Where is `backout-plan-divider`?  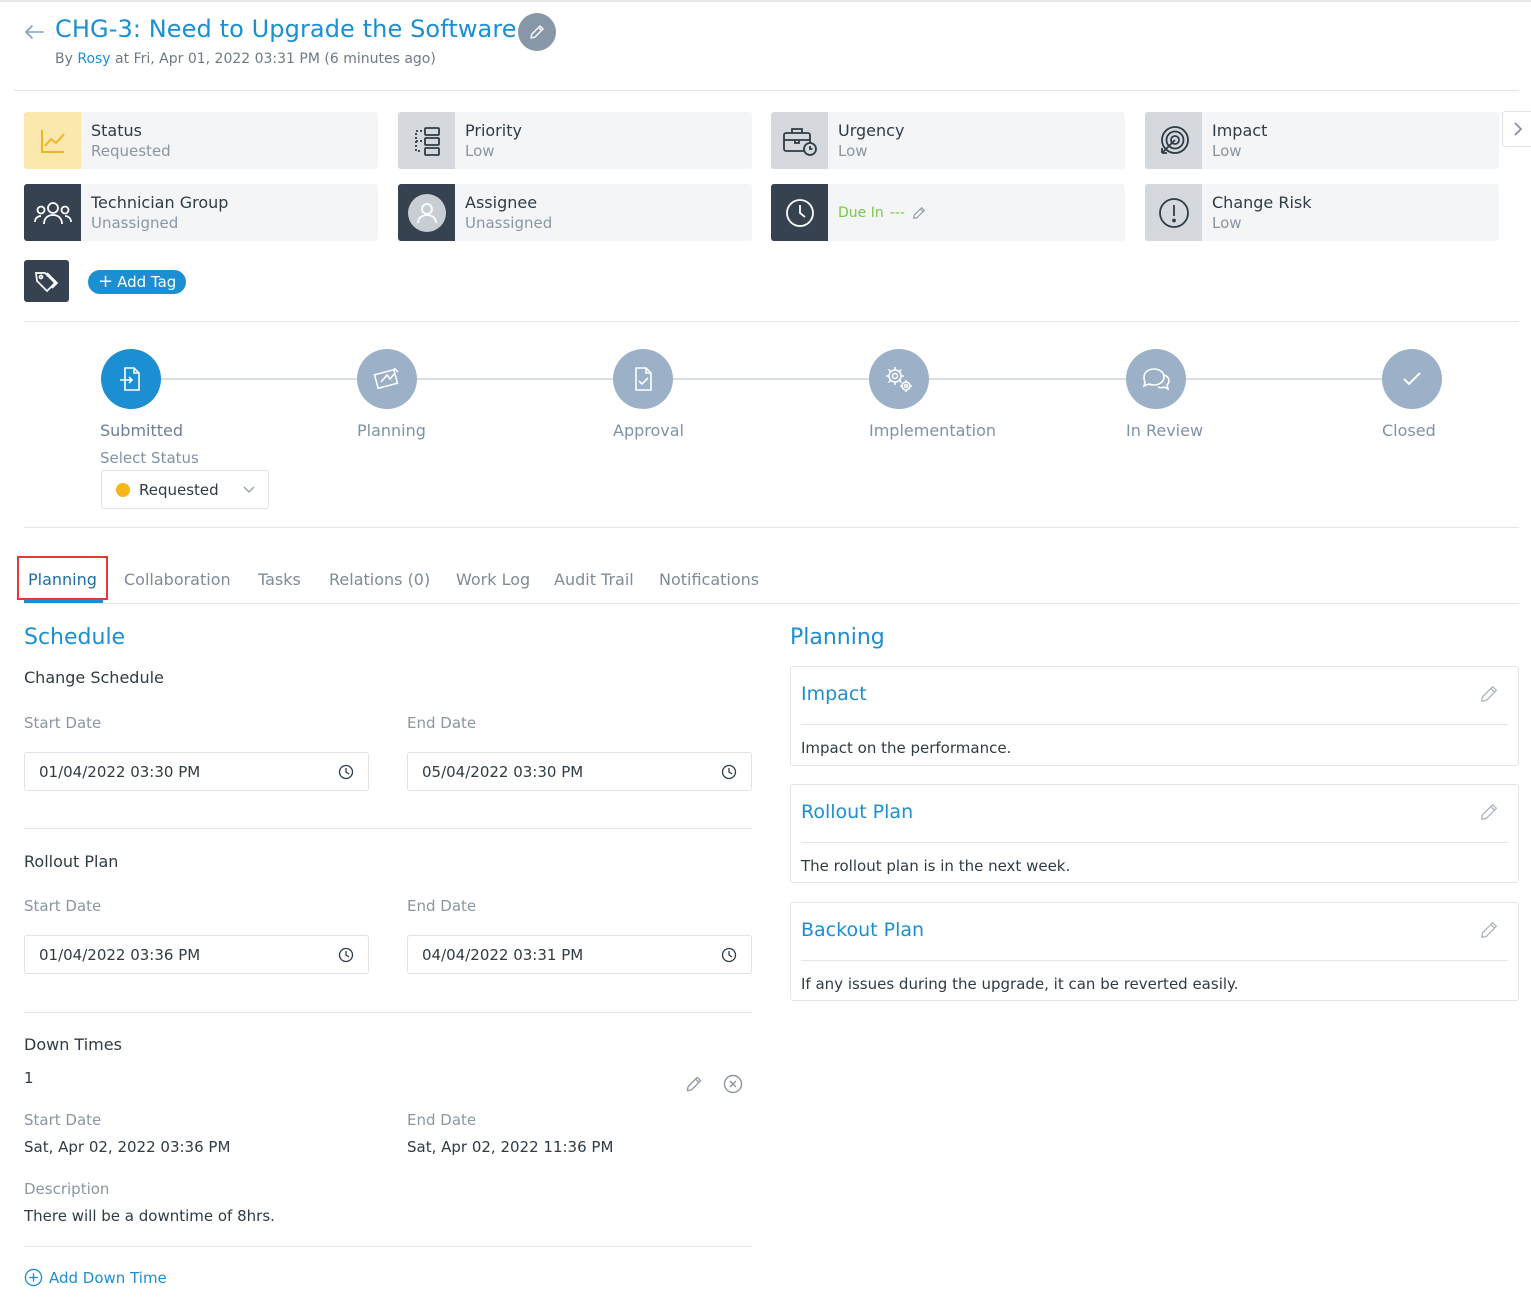 backout-plan-divider is located at coordinates (1154, 960).